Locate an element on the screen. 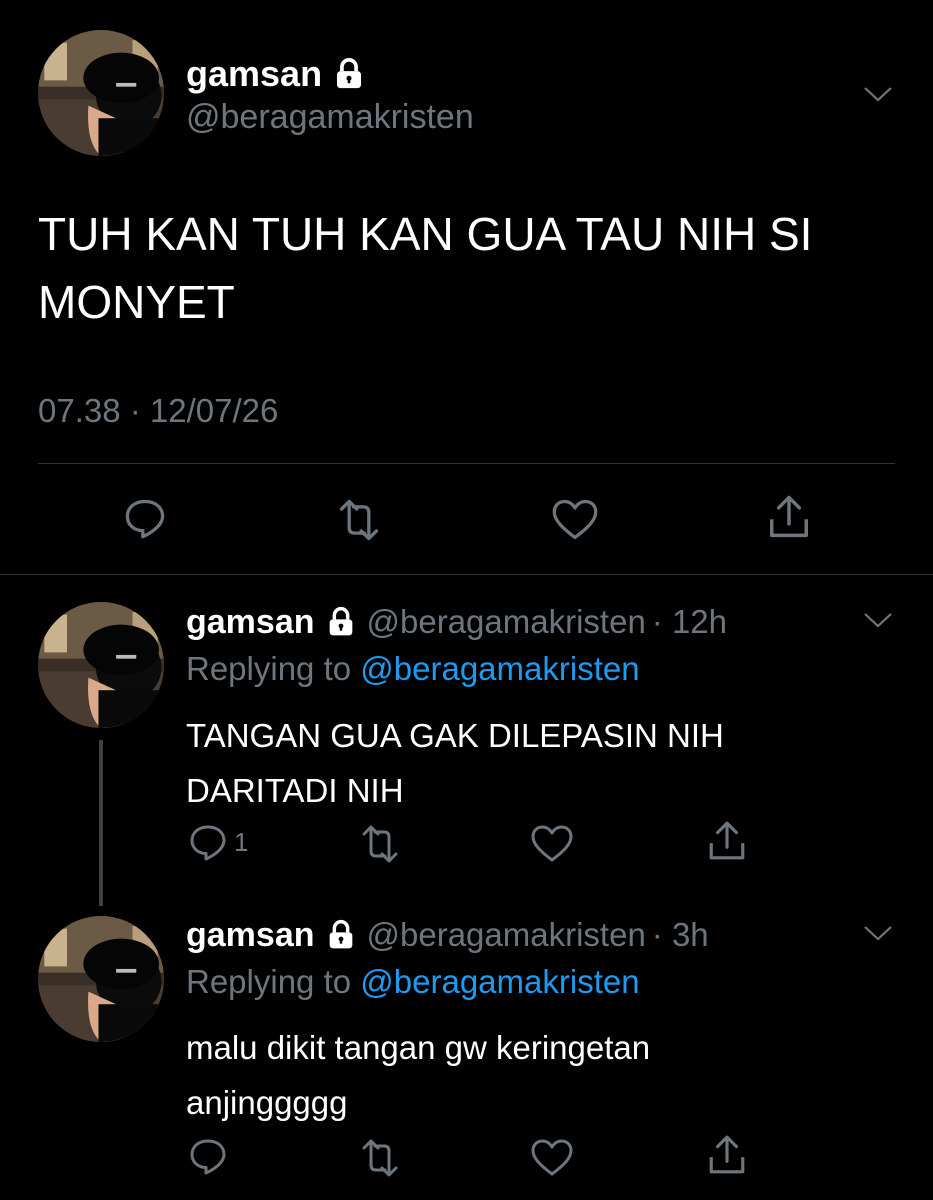  reply-header: gamsan @beragamakristen · 12h is located at coordinates (456, 622).